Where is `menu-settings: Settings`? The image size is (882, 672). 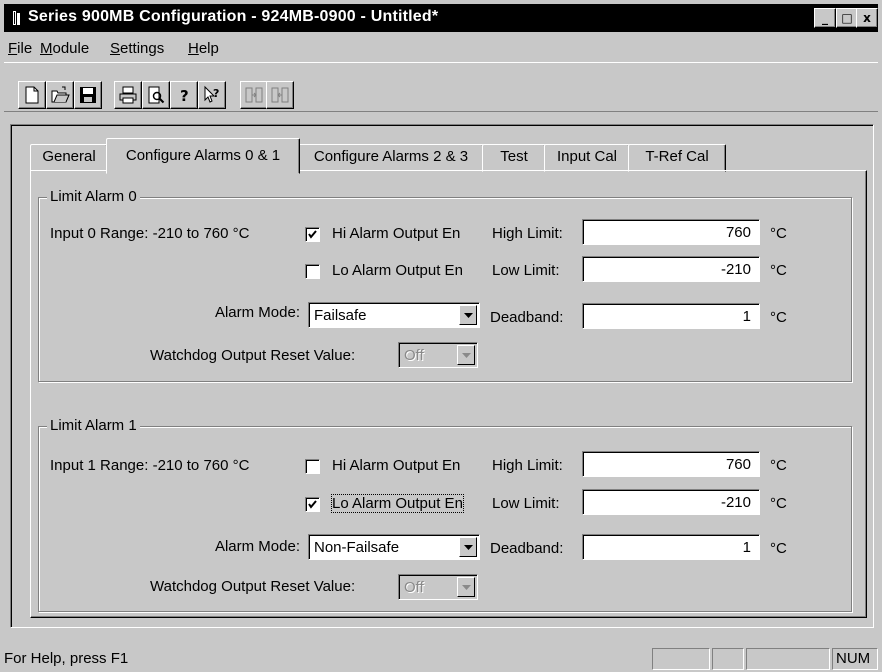
menu-settings: Settings is located at coordinates (137, 48).